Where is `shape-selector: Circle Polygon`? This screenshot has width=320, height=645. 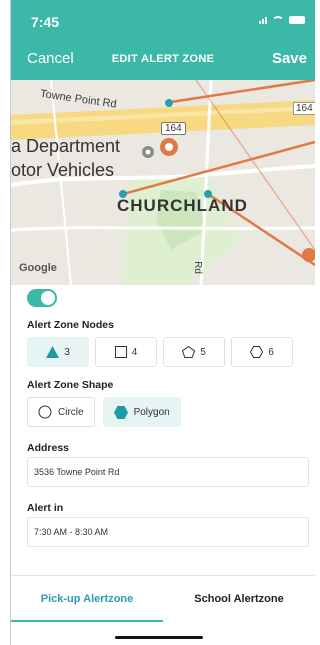 shape-selector: Circle Polygon is located at coordinates (104, 412).